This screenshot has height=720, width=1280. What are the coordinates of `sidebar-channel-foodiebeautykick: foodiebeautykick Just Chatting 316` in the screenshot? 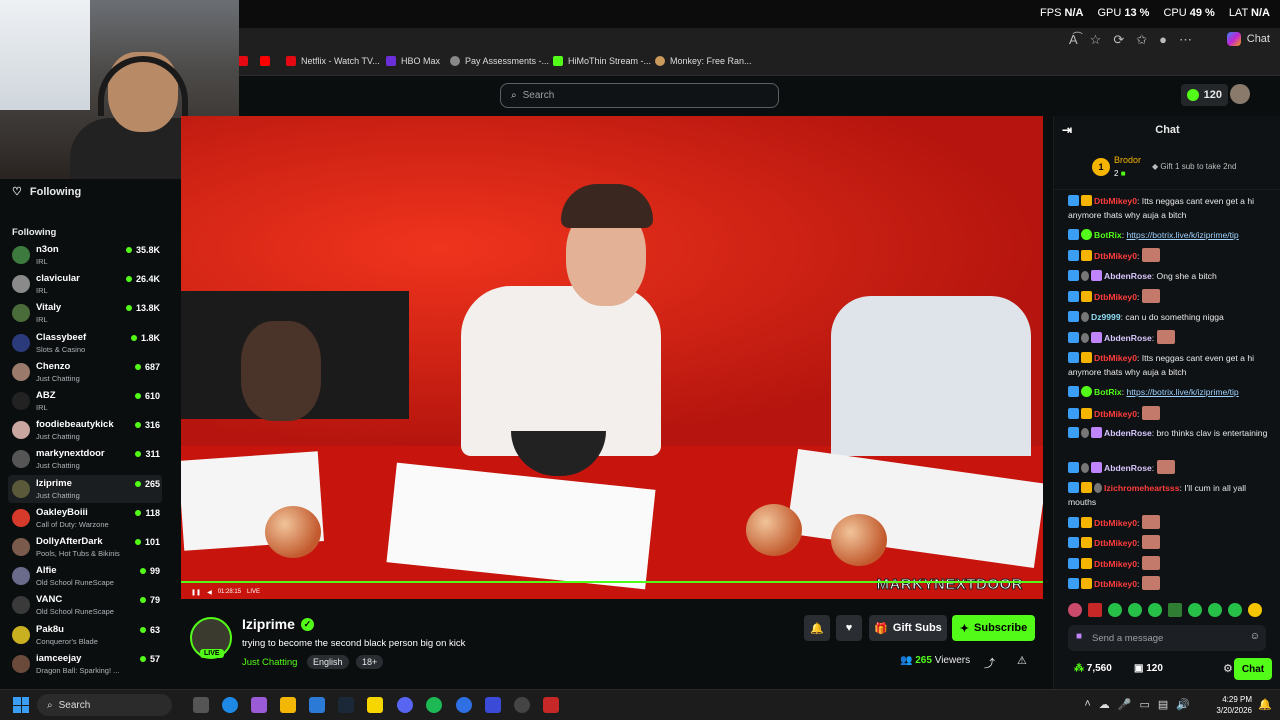 It's located at (85, 430).